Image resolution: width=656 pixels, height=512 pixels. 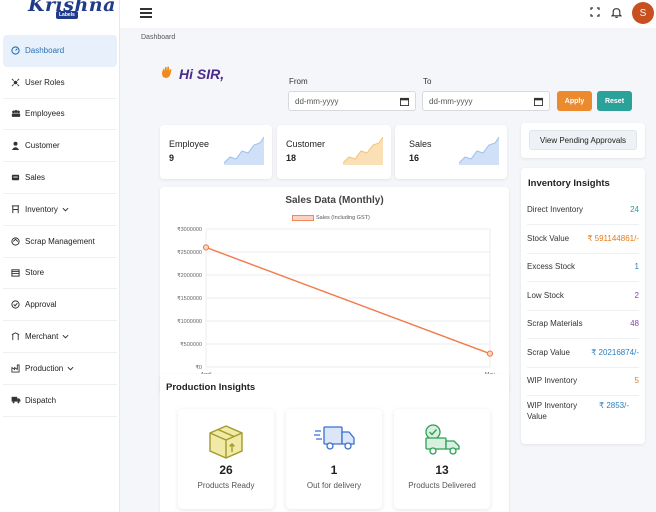 What do you see at coordinates (596, 13) in the screenshot?
I see `fullscreen-icon` at bounding box center [596, 13].